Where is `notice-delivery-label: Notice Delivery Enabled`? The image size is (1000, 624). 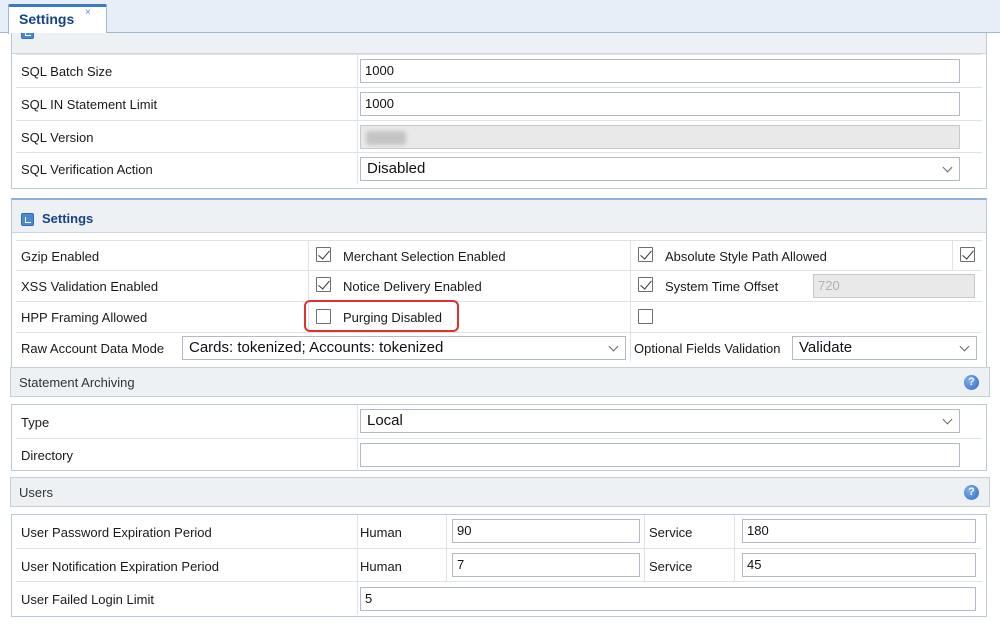 notice-delivery-label: Notice Delivery Enabled is located at coordinates (412, 286).